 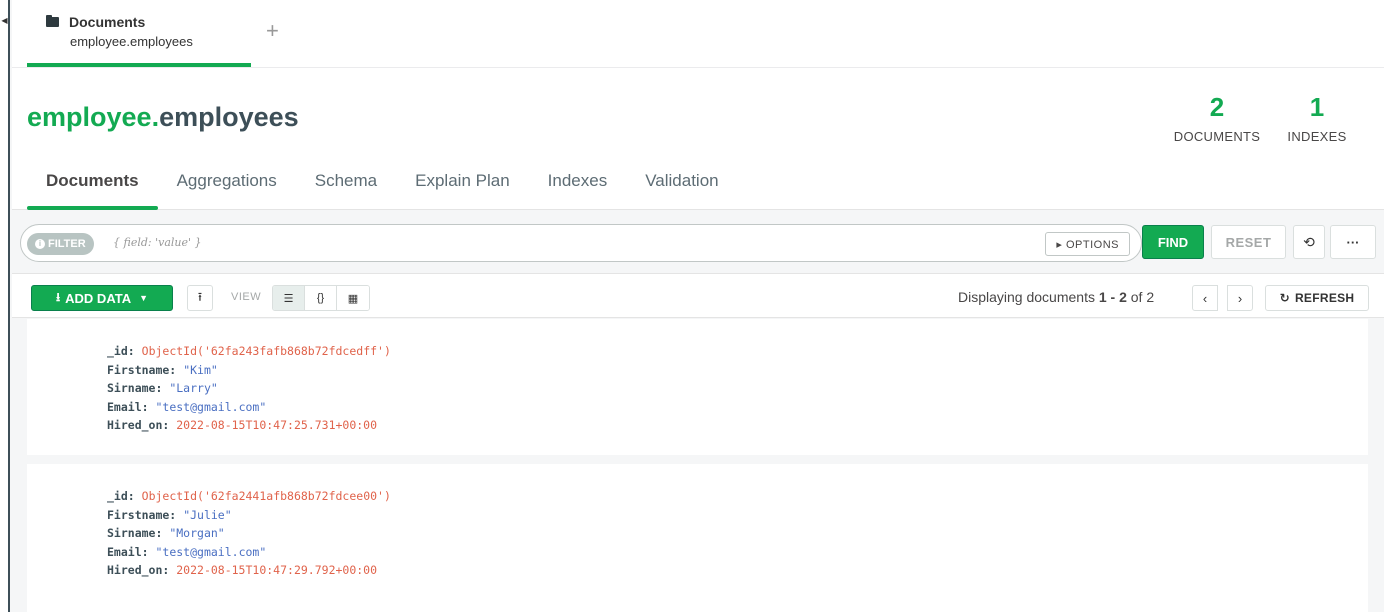 What do you see at coordinates (272, 31) in the screenshot?
I see `add-tab-button: +` at bounding box center [272, 31].